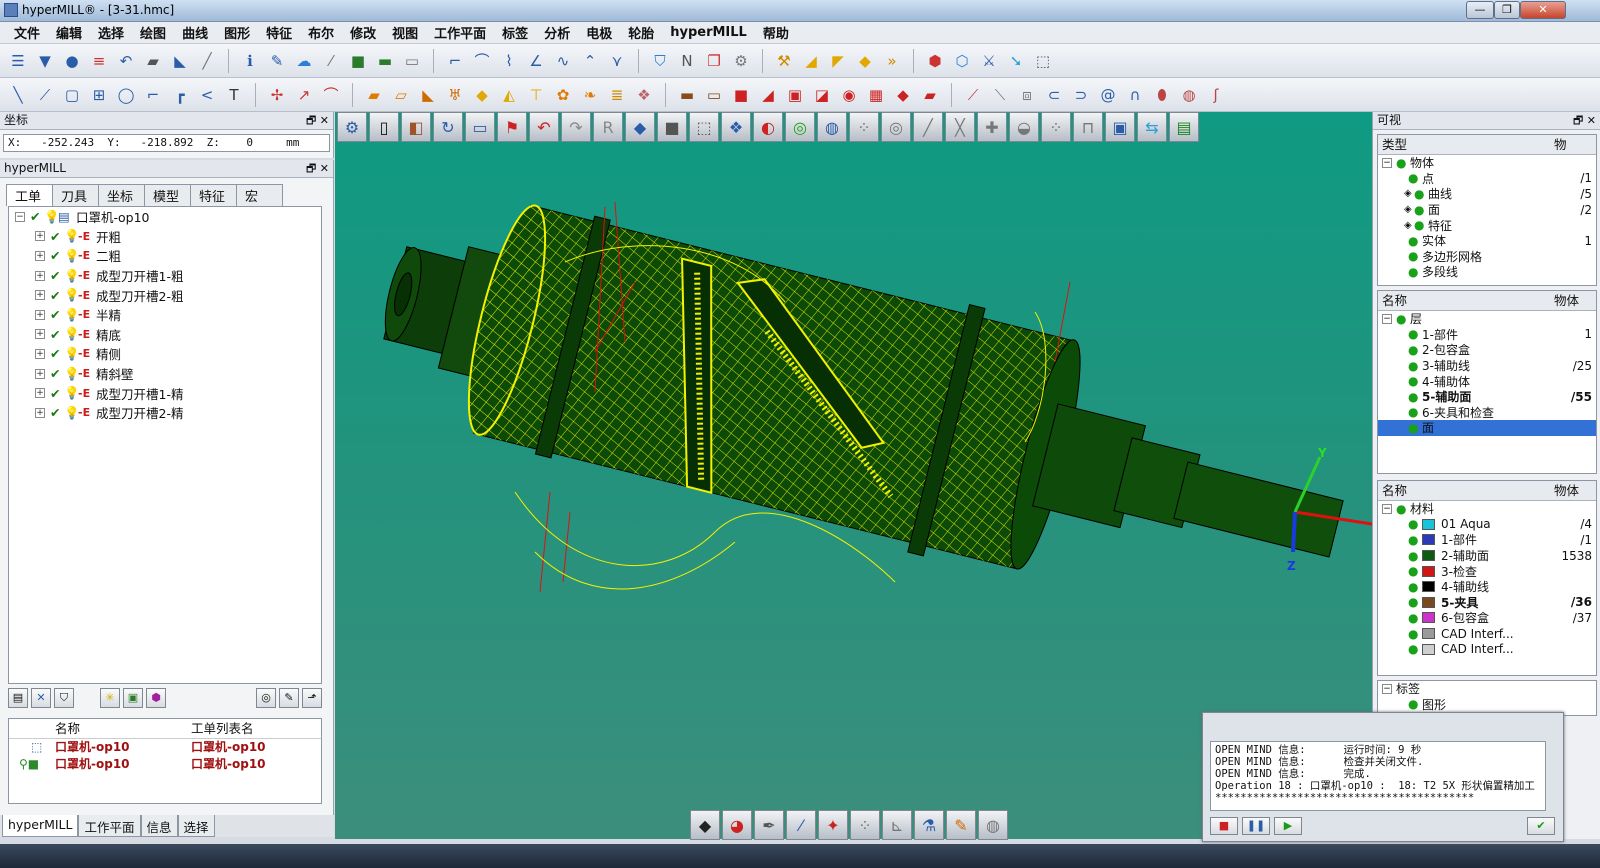 Image resolution: width=1600 pixels, height=868 pixels. What do you see at coordinates (784, 61) in the screenshot?
I see `hammer-icon: ⚒` at bounding box center [784, 61].